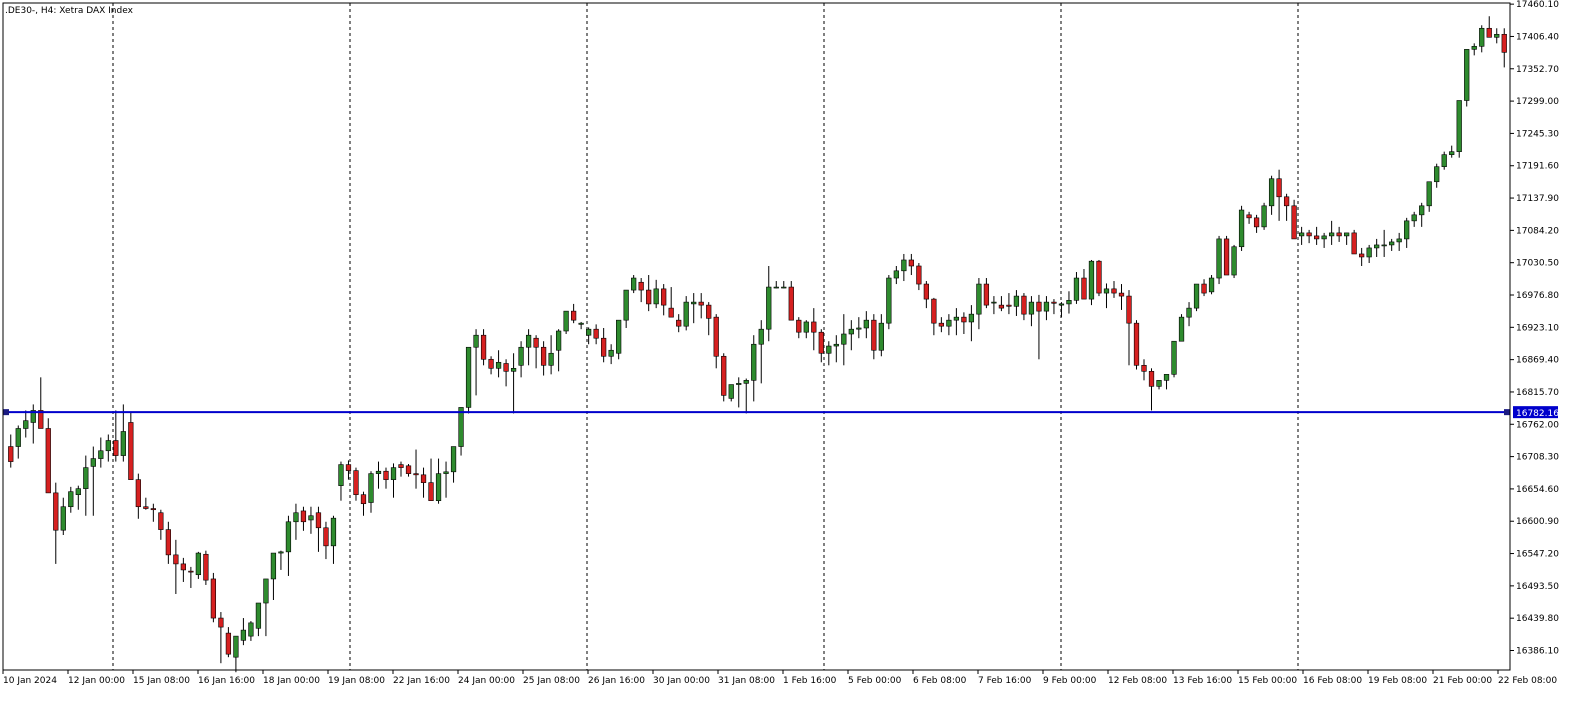 The width and height of the screenshot is (1587, 702). Describe the element at coordinates (6, 412) in the screenshot. I see `price-line-handle-left` at that location.